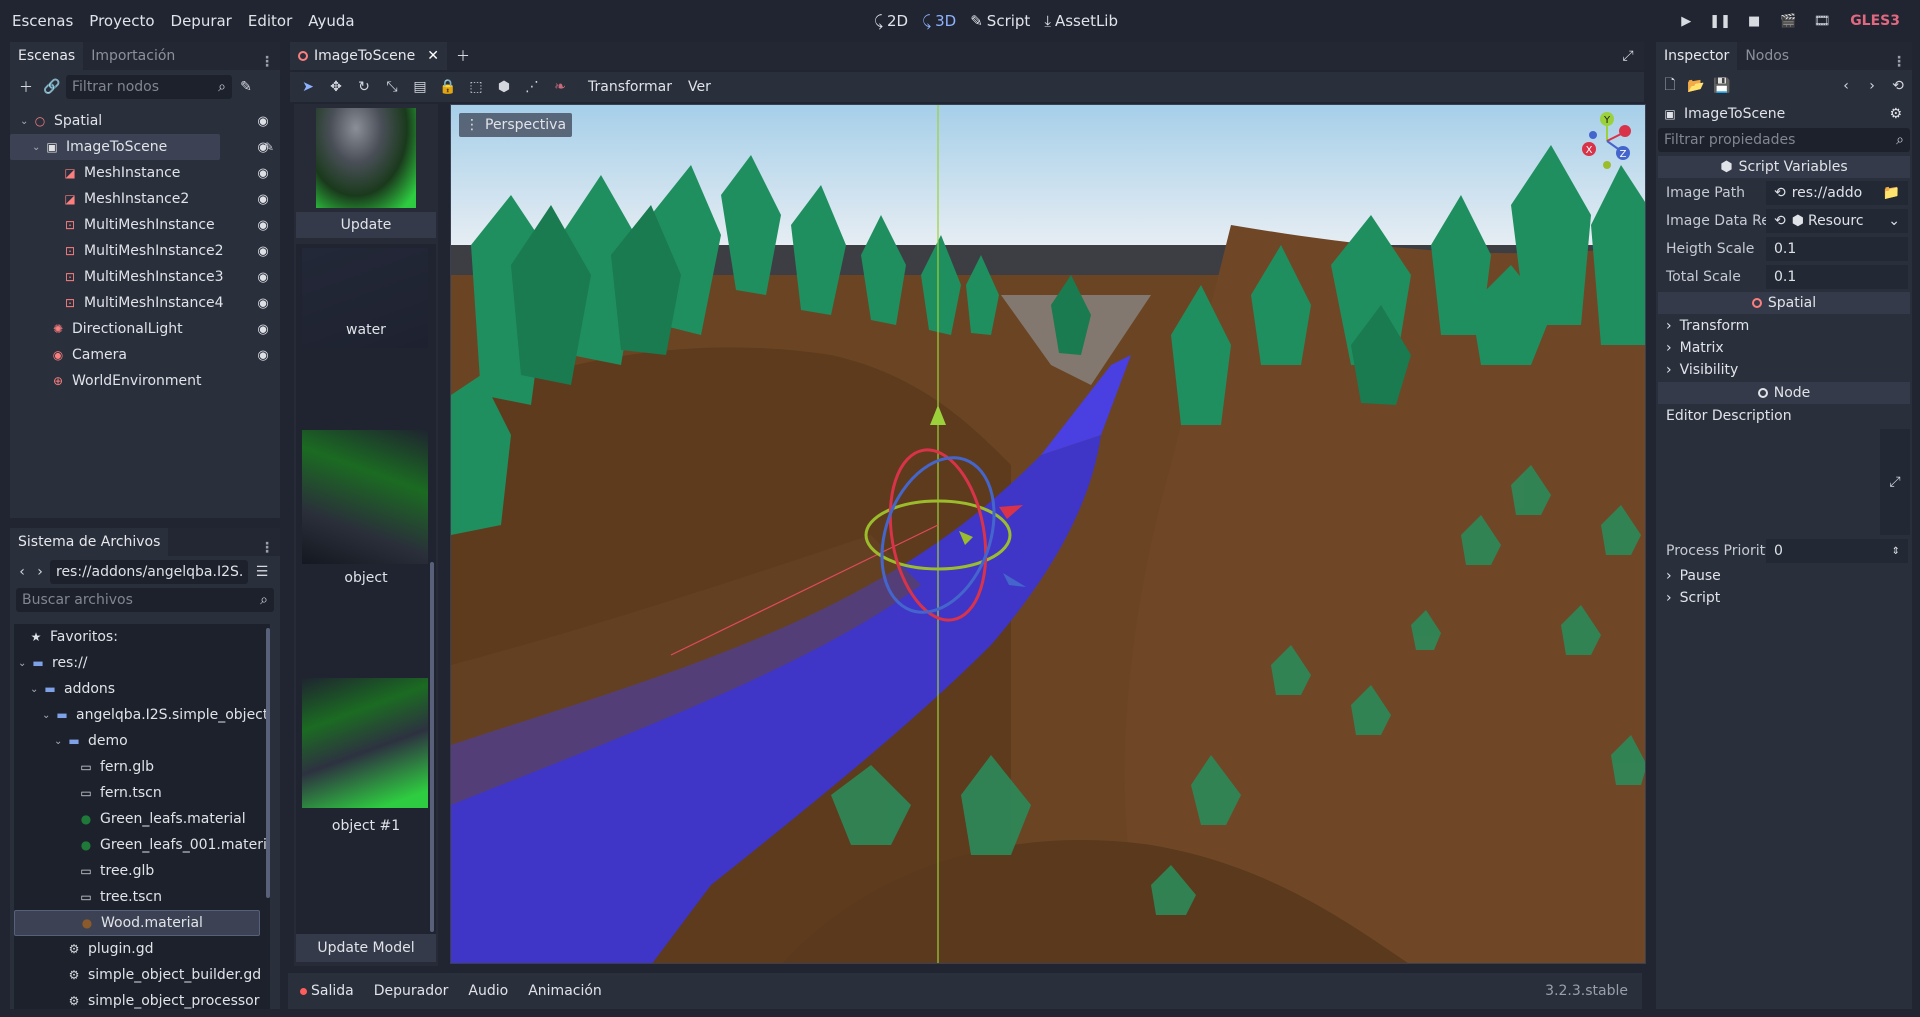 The height and width of the screenshot is (1017, 1920). Describe the element at coordinates (488, 991) in the screenshot. I see `tab-audio: Audio` at that location.